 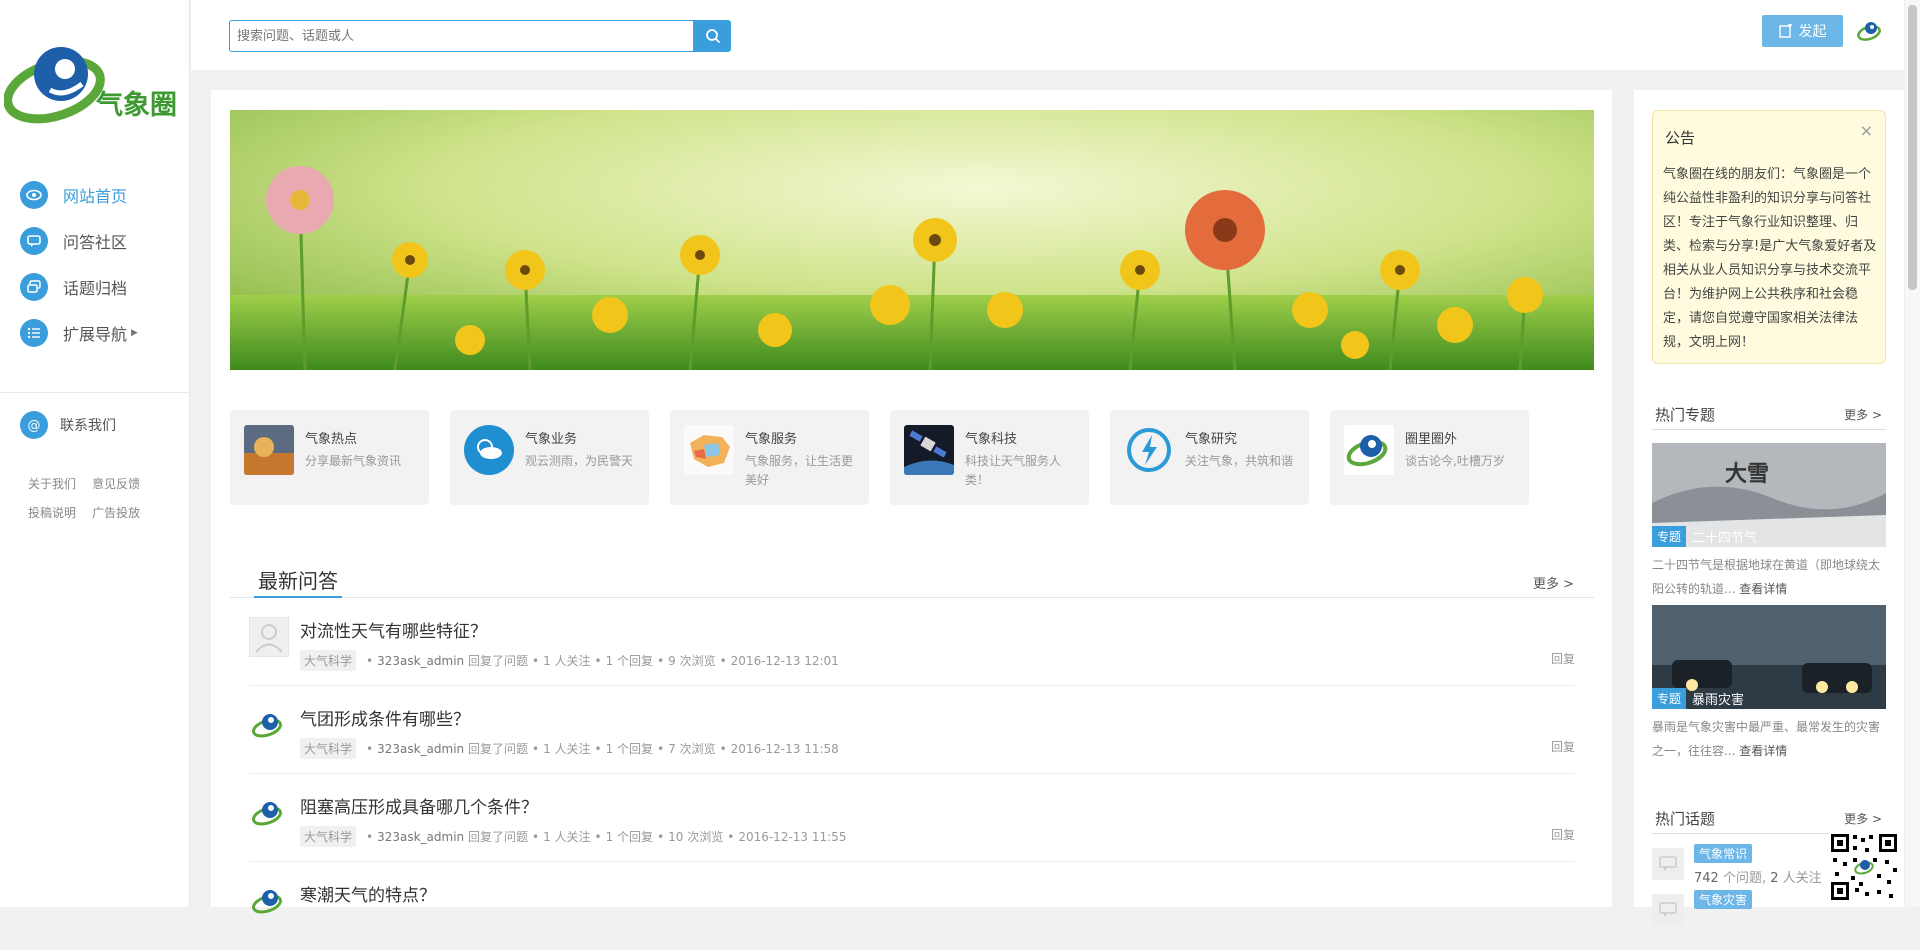 What do you see at coordinates (1912, 453) in the screenshot?
I see `page-scrollbar` at bounding box center [1912, 453].